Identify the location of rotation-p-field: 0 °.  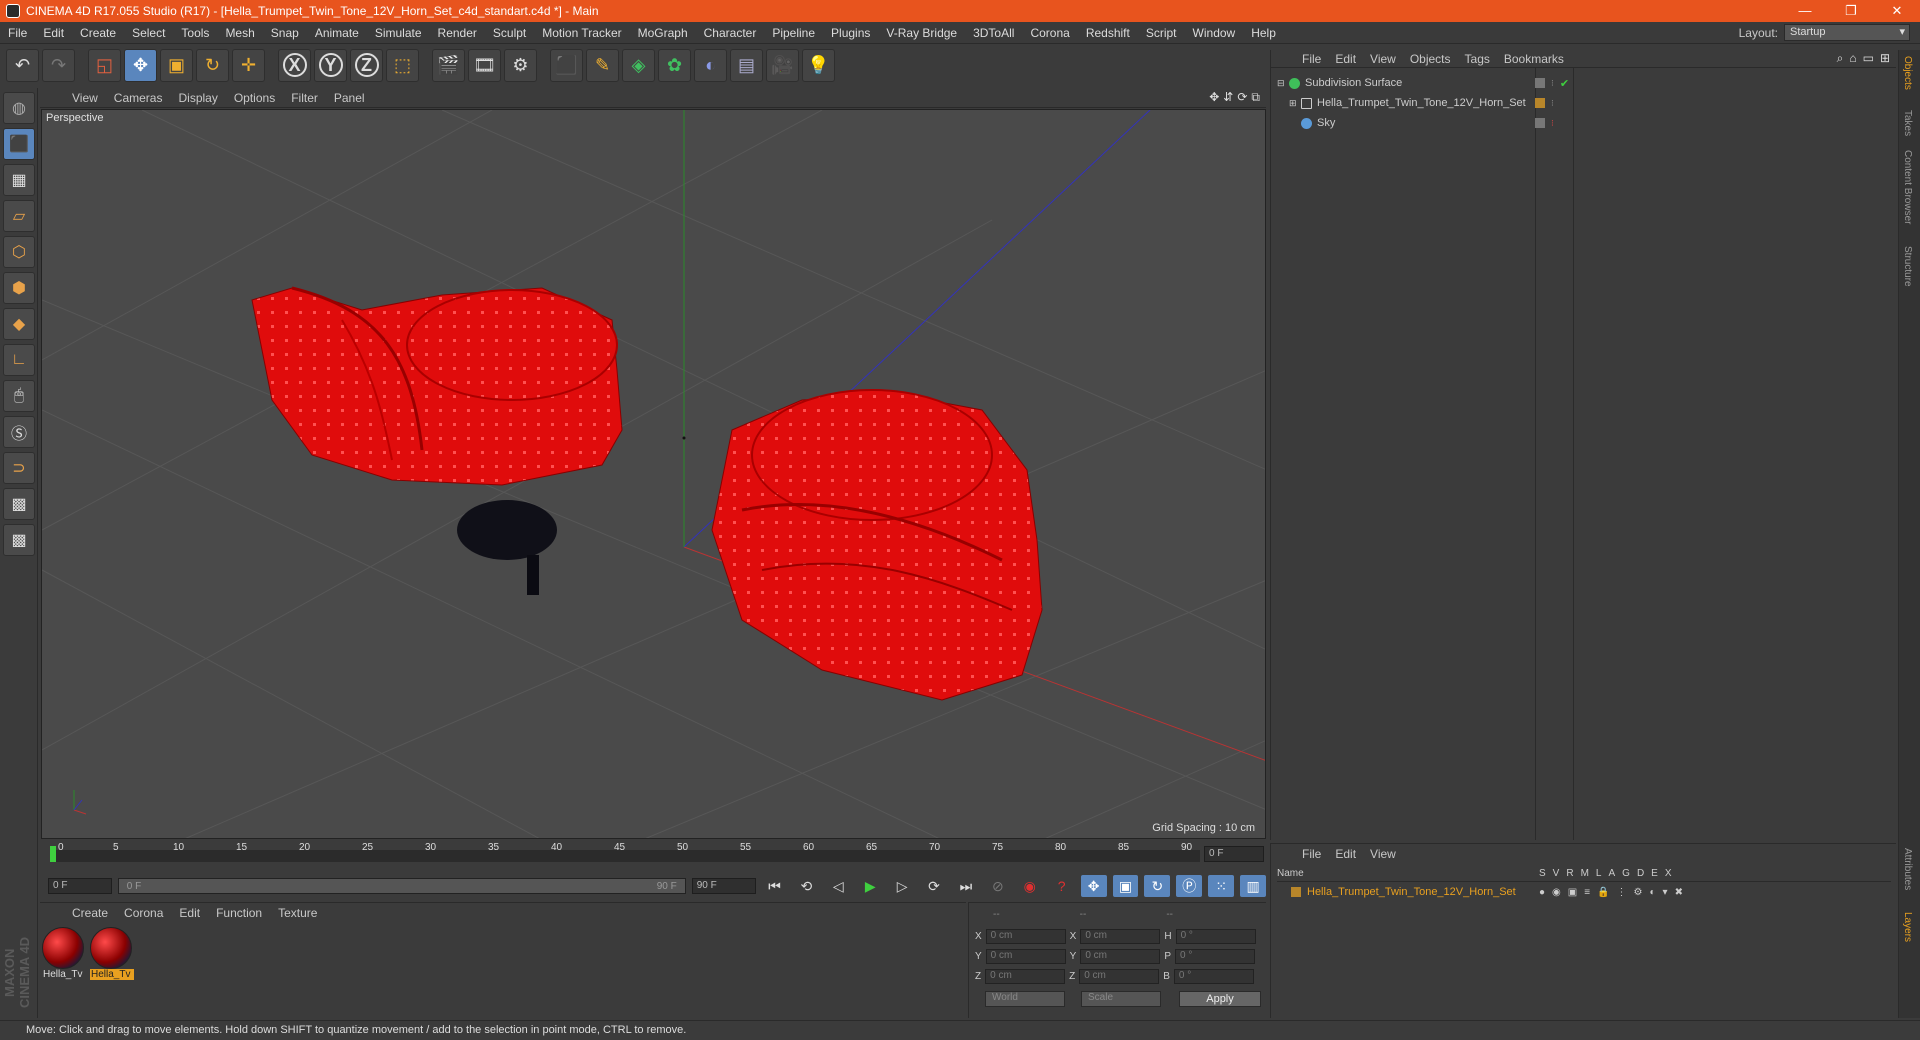
(1215, 956).